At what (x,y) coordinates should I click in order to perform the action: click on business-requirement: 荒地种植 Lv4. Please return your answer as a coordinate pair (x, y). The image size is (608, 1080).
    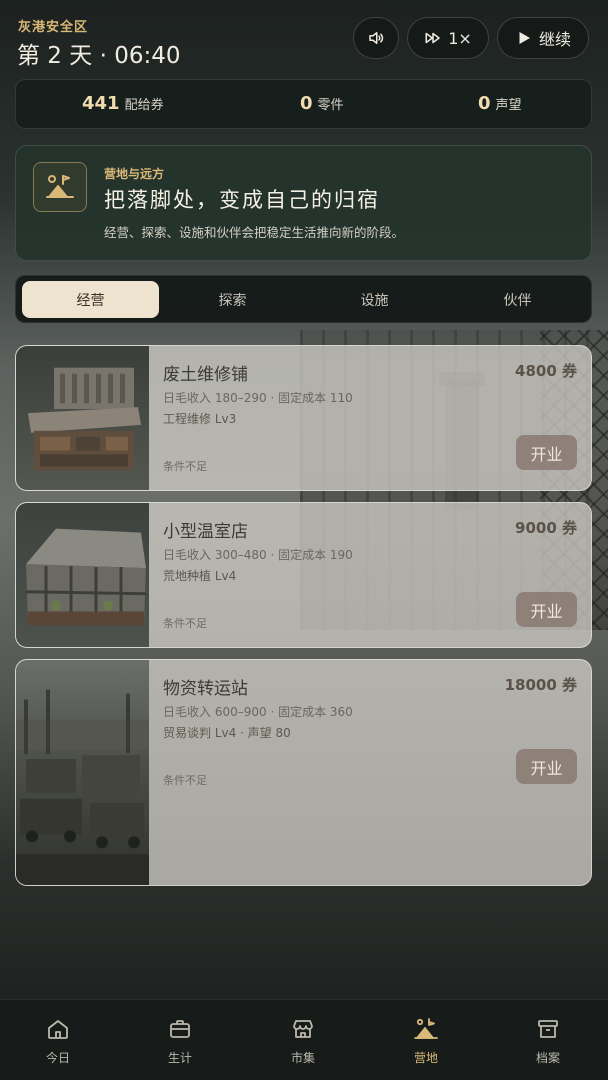
    Looking at the image, I should click on (200, 576).